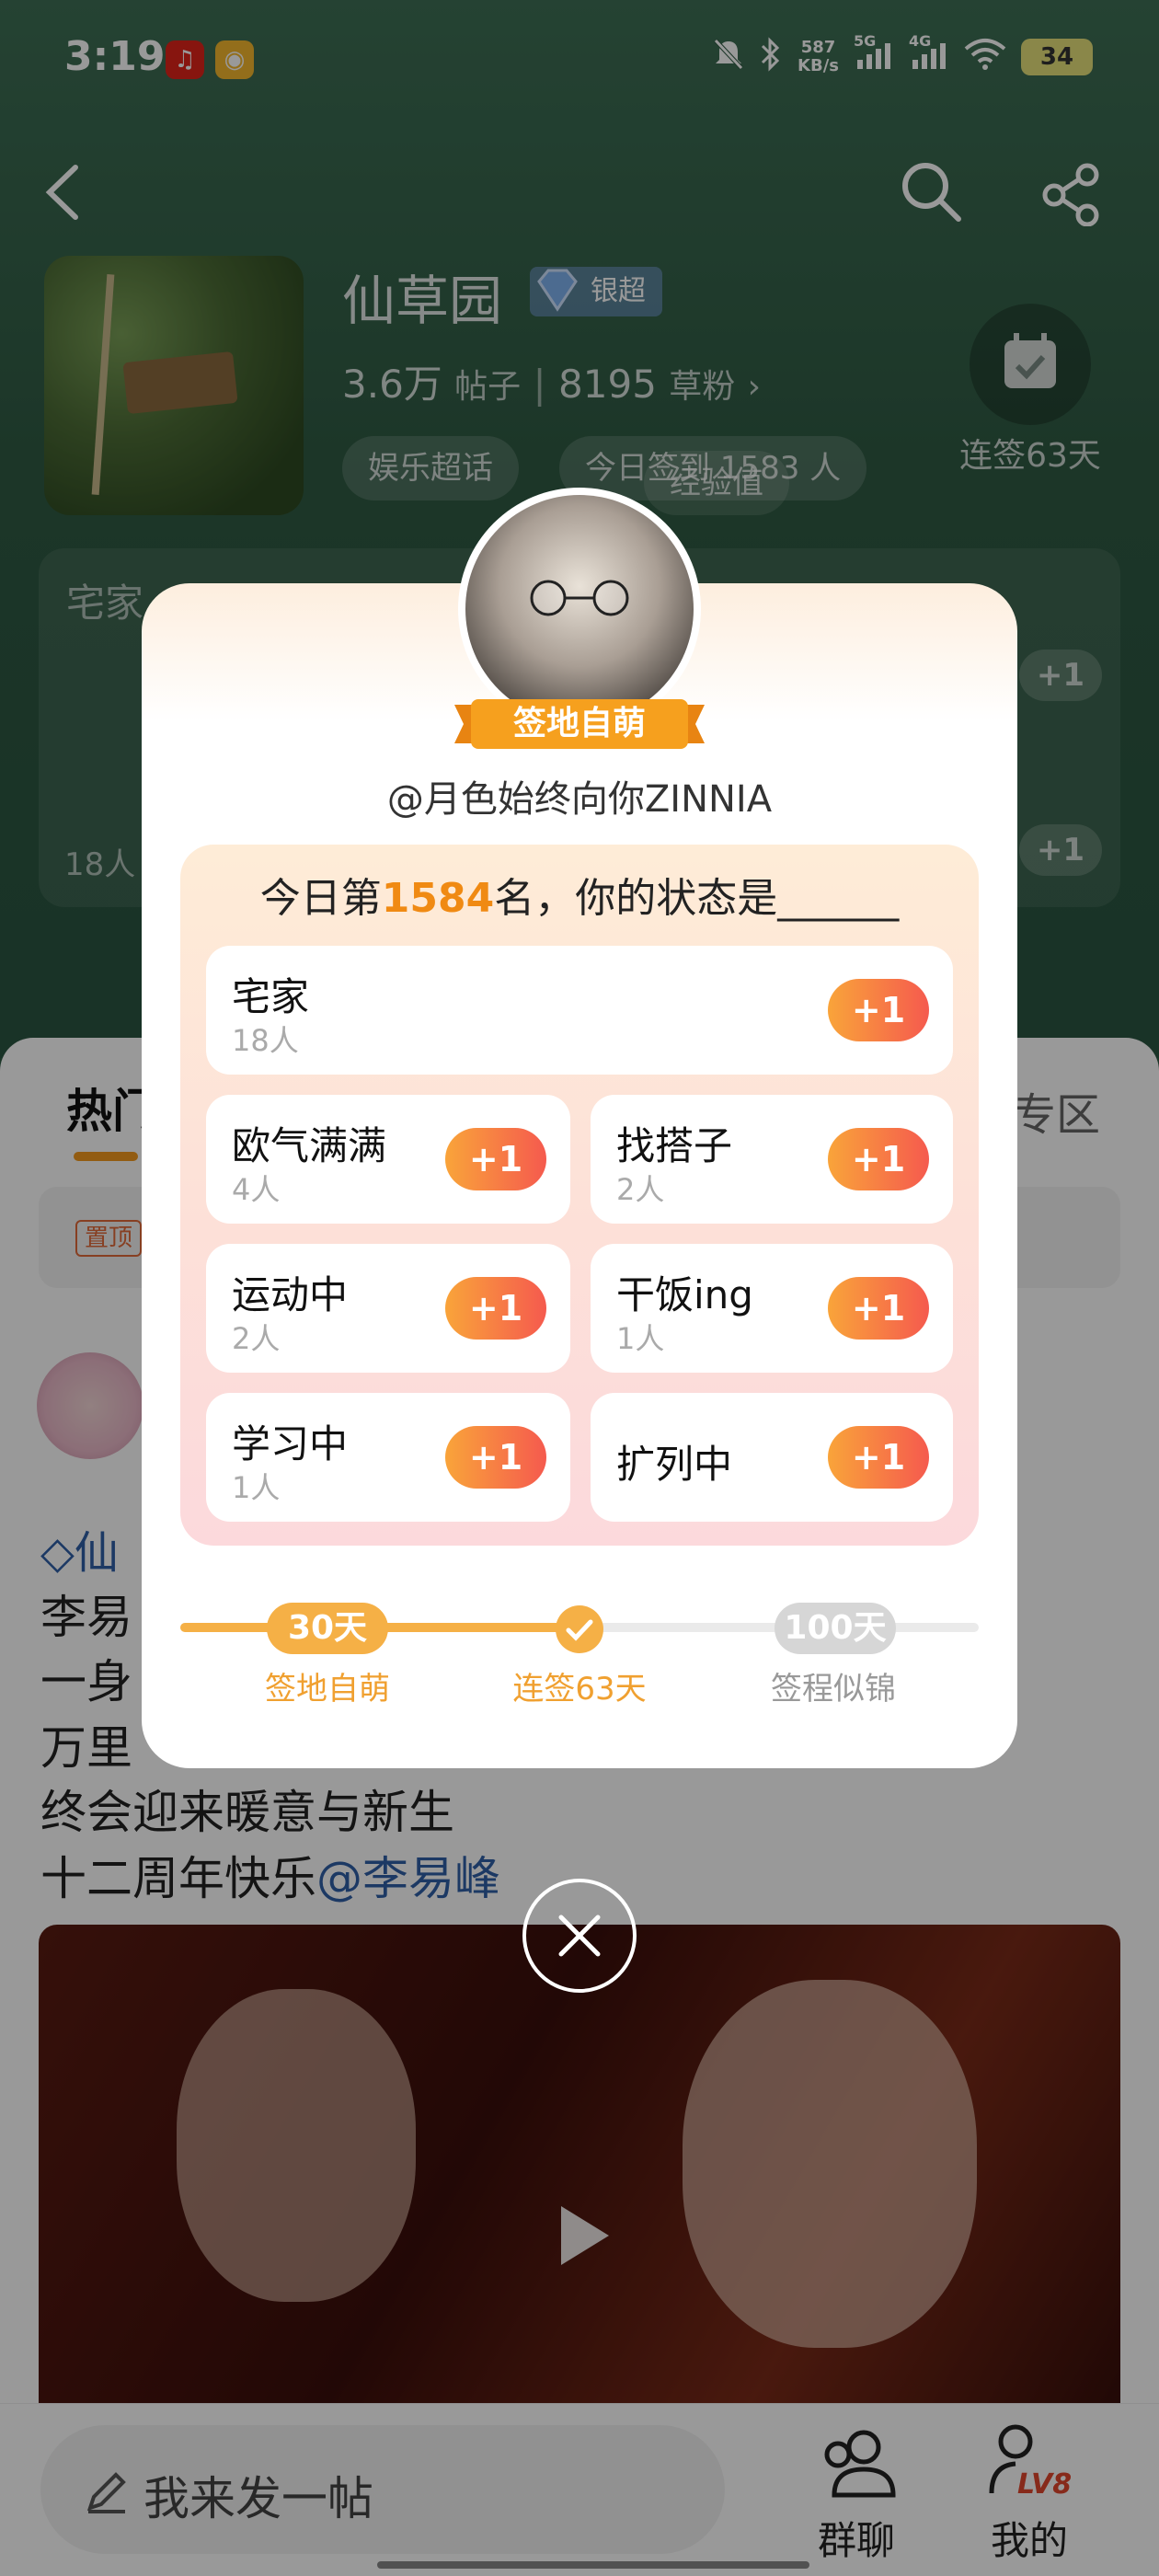  I want to click on status-heading: 今日第1584名，你的状态是______, so click(579, 898).